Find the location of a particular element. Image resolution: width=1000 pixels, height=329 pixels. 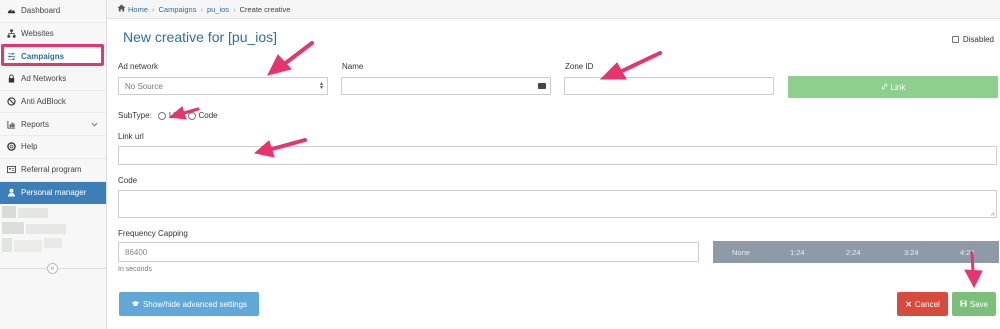

collapse-sidebar-button: « is located at coordinates (52, 268).